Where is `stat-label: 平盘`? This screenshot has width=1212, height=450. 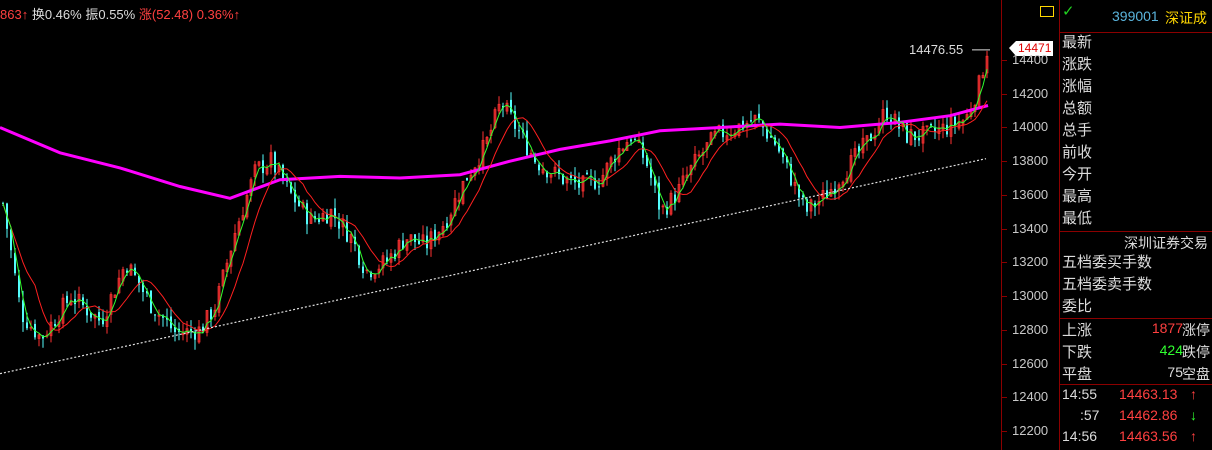
stat-label: 平盘 is located at coordinates (1077, 374).